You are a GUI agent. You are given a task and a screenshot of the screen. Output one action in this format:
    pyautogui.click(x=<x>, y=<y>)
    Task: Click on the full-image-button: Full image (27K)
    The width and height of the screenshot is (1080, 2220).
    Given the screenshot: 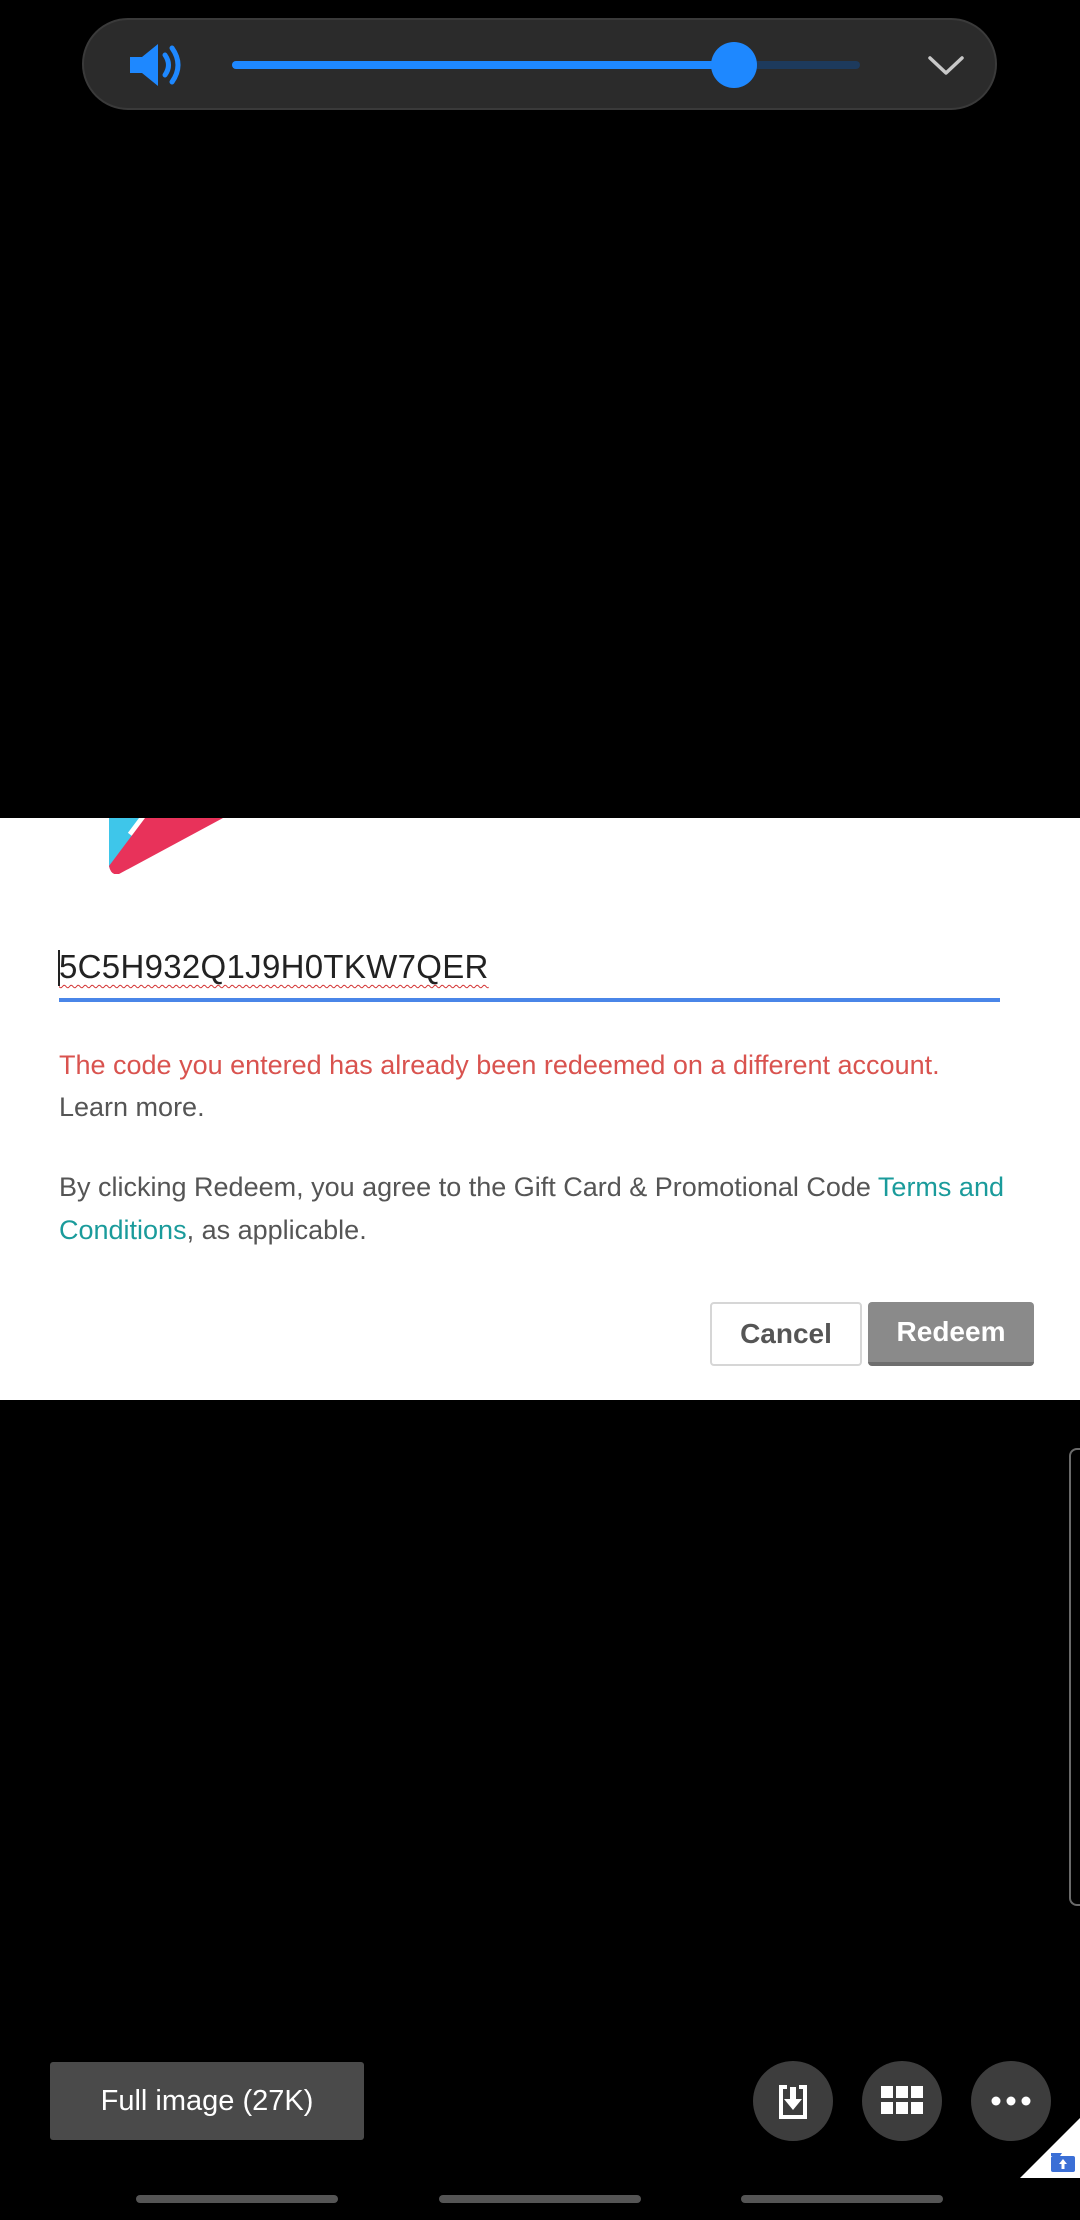 What is the action you would take?
    pyautogui.click(x=207, y=2101)
    